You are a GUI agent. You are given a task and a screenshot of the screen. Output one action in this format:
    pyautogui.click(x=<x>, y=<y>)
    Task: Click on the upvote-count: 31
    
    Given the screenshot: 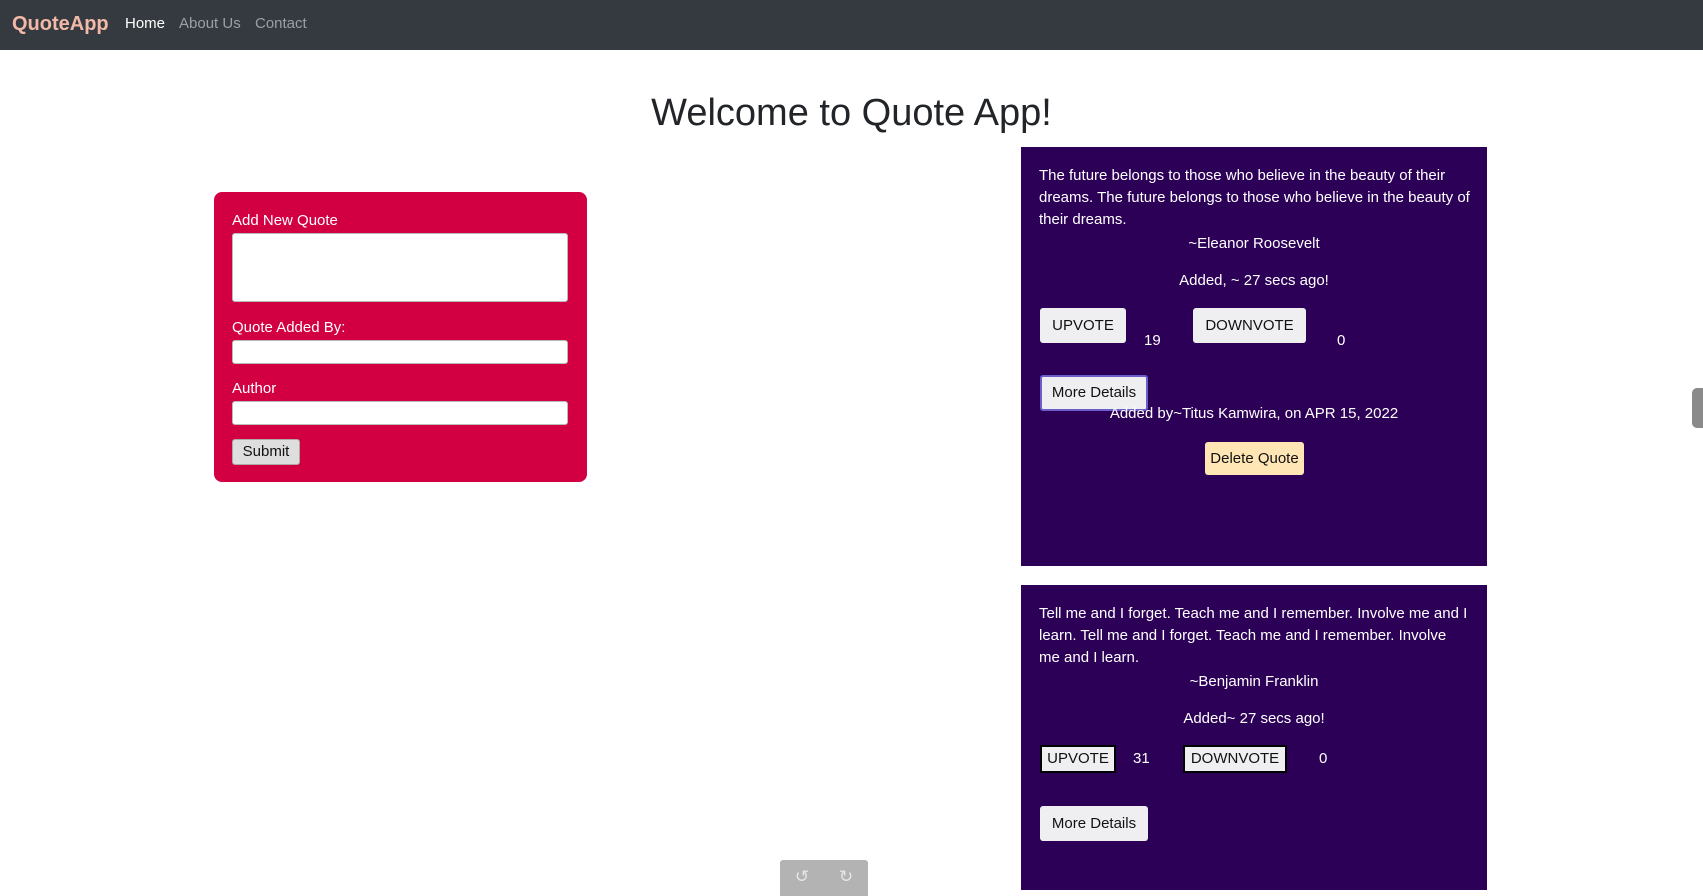 What is the action you would take?
    pyautogui.click(x=1141, y=758)
    